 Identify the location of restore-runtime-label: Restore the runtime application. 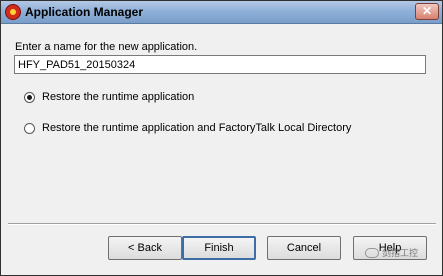
(118, 97).